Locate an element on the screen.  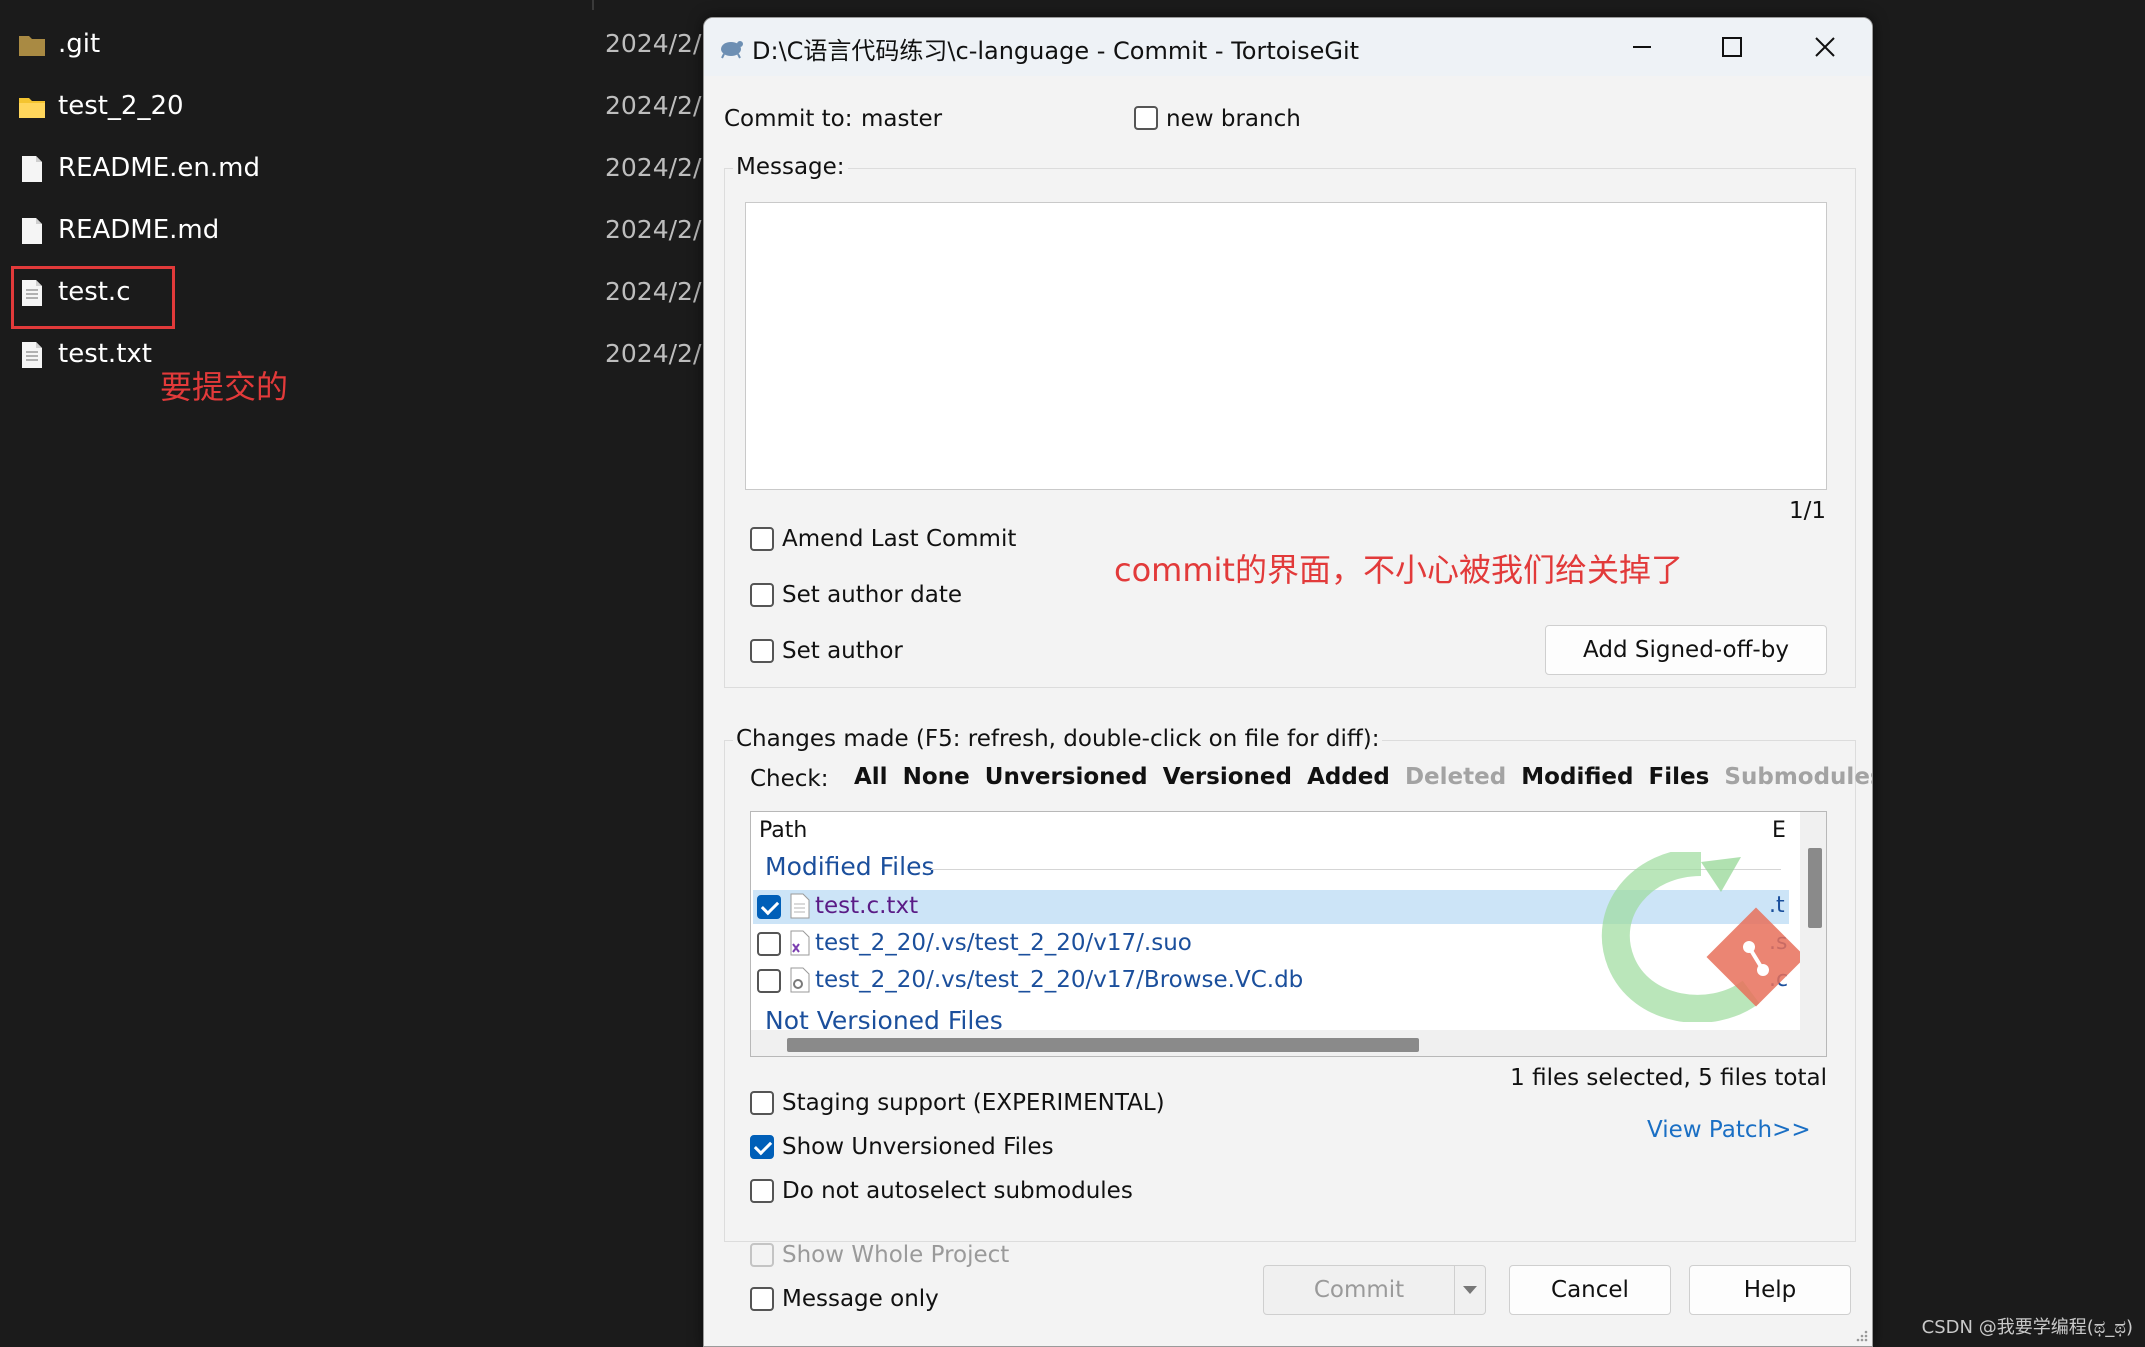
commit-button: Commit is located at coordinates (1359, 1290).